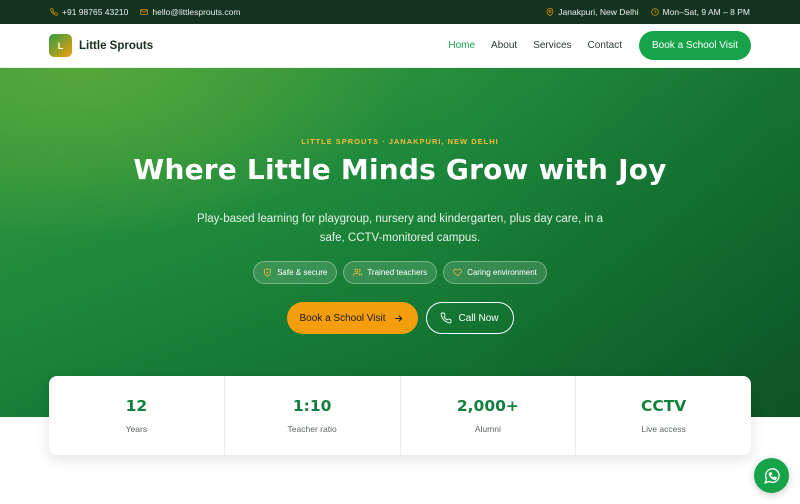  I want to click on feature-pill: Trained teachers, so click(390, 272).